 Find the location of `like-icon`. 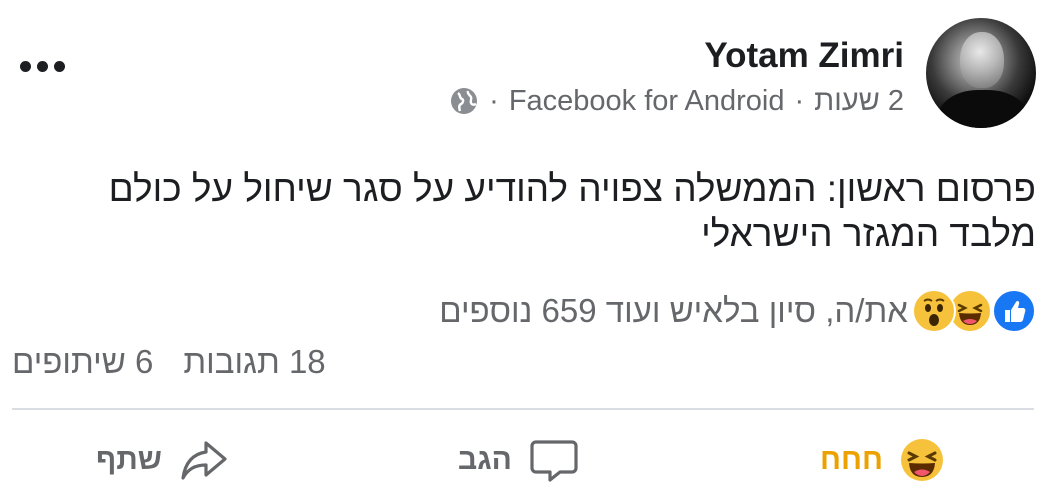

like-icon is located at coordinates (1014, 311).